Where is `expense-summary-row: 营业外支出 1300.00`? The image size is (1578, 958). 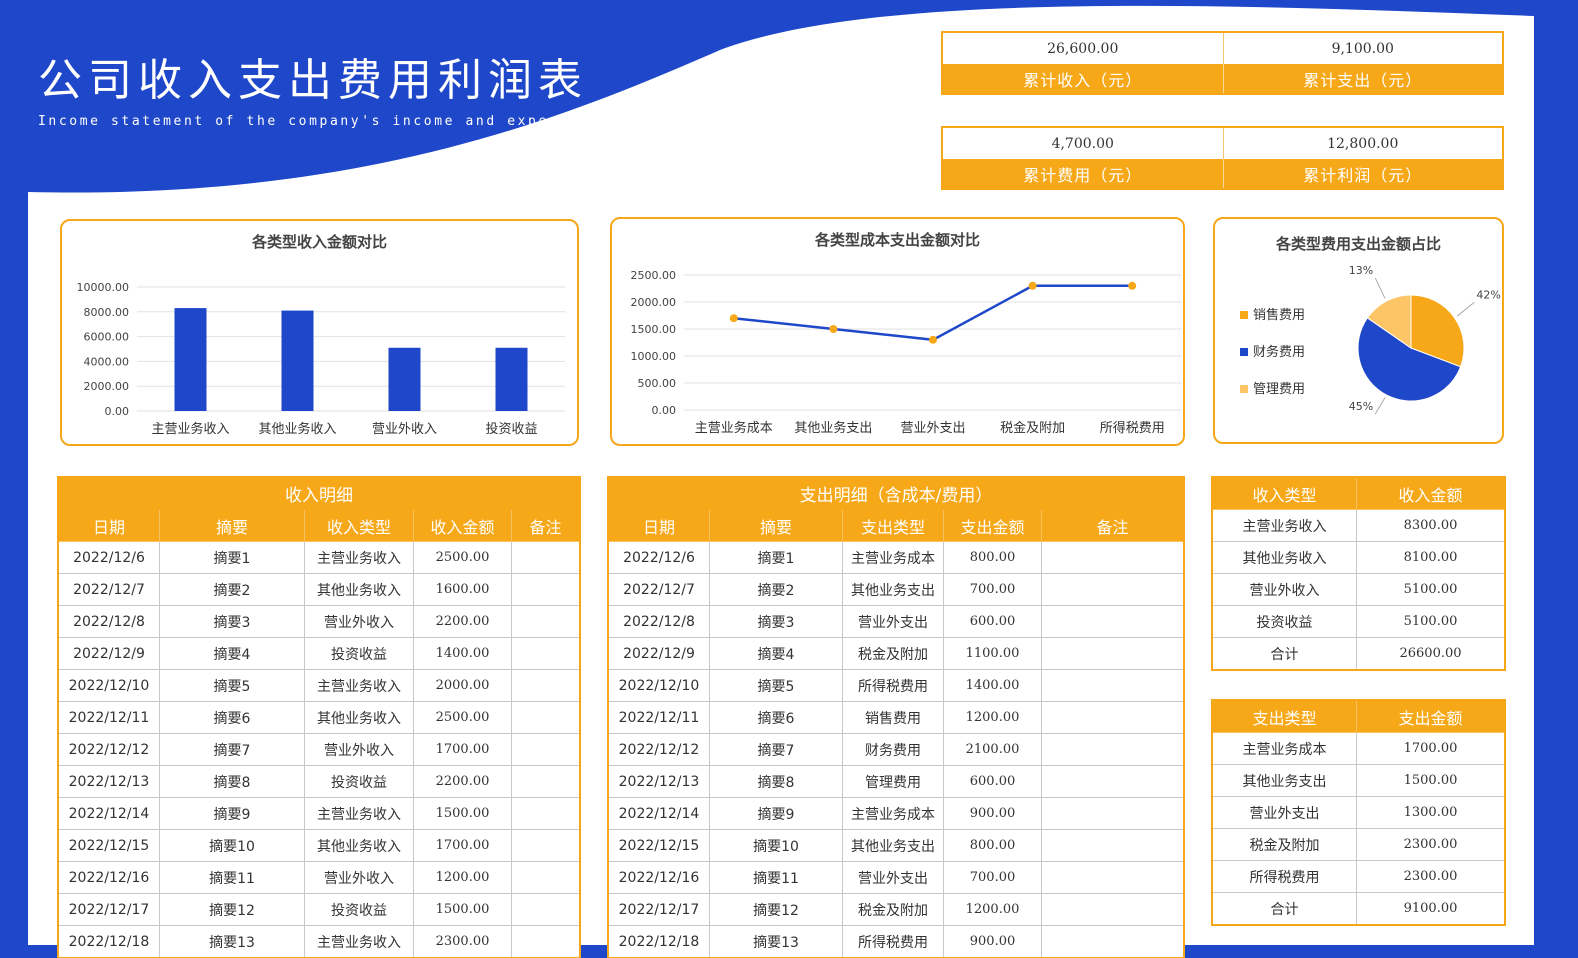
expense-summary-row: 营业外支出 1300.00 is located at coordinates (1358, 812).